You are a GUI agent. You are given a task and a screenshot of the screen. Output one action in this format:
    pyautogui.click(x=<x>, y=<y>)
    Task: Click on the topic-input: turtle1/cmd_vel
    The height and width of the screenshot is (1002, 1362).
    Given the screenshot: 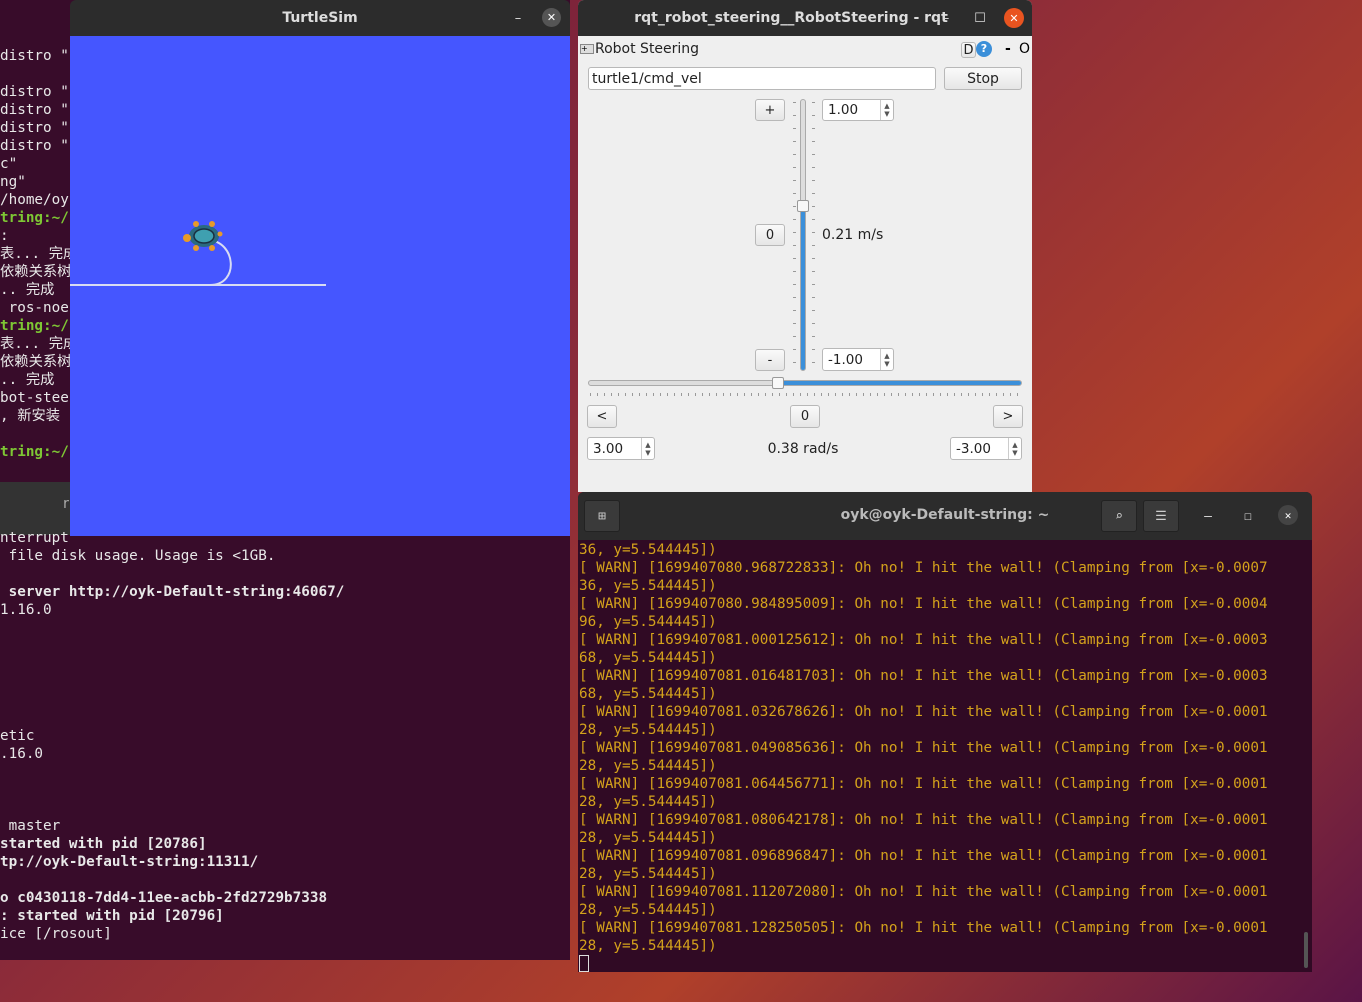 What is the action you would take?
    pyautogui.click(x=762, y=78)
    